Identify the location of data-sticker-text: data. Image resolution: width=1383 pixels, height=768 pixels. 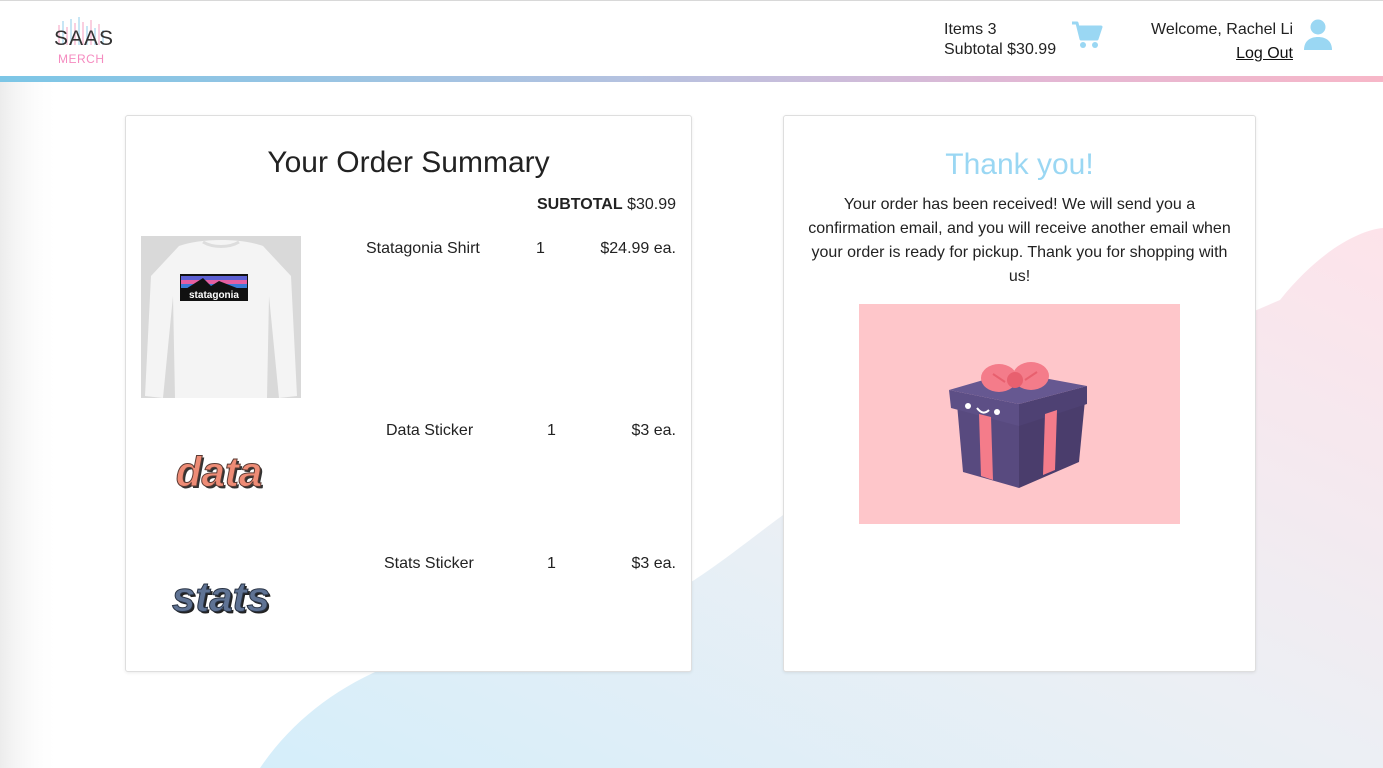
(219, 471).